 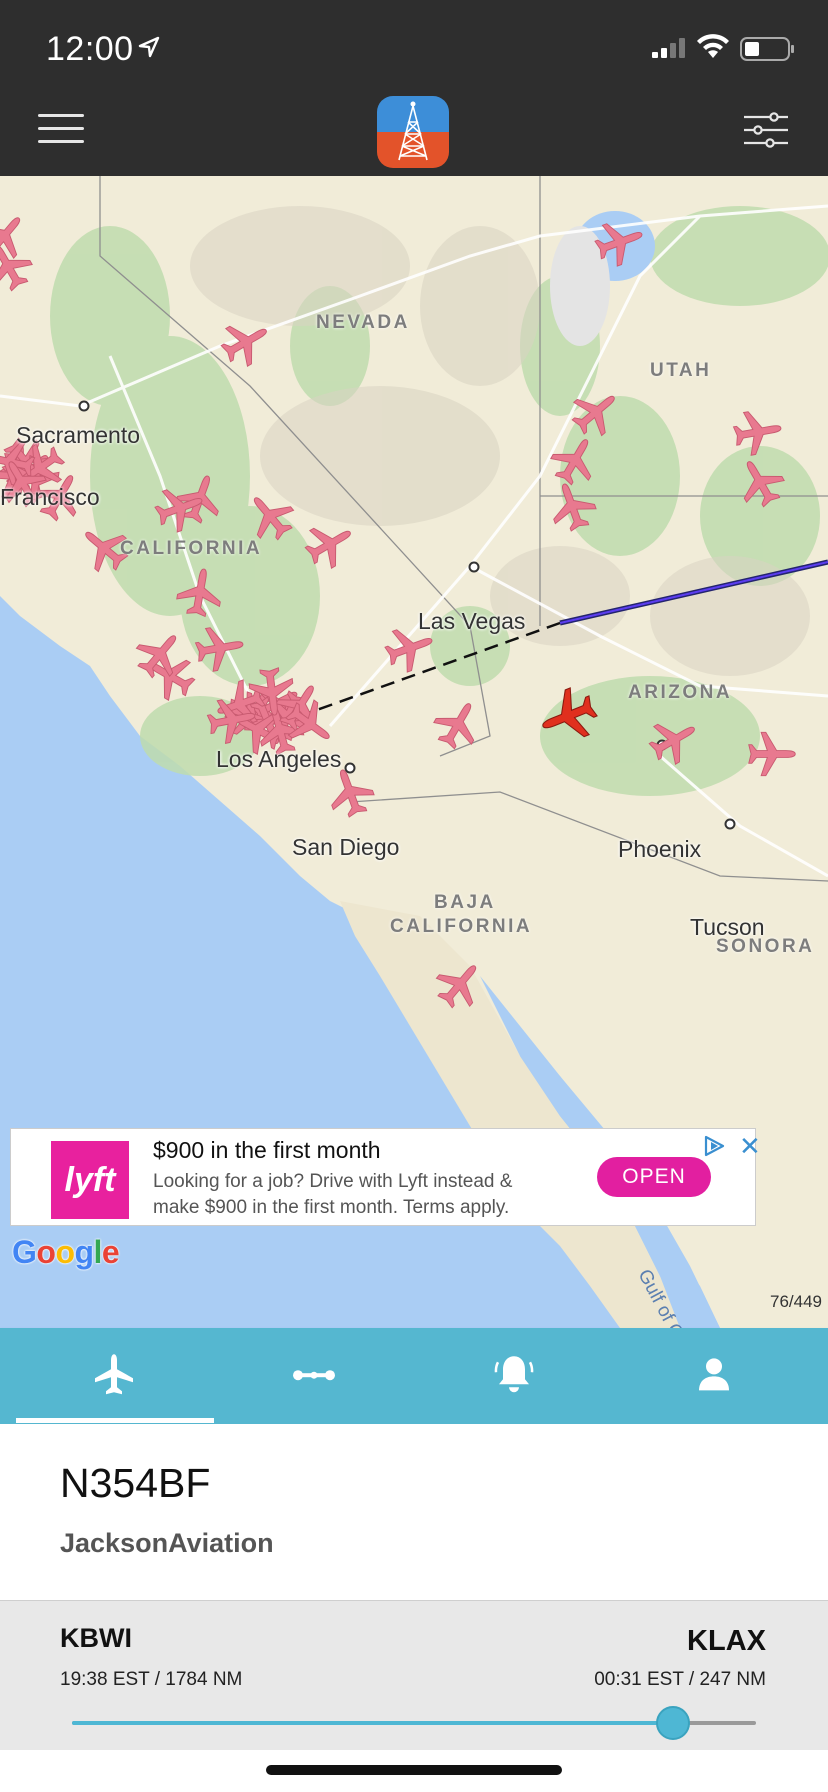 I want to click on destination-info: 00:31 EST / 247 NM, so click(x=680, y=1679).